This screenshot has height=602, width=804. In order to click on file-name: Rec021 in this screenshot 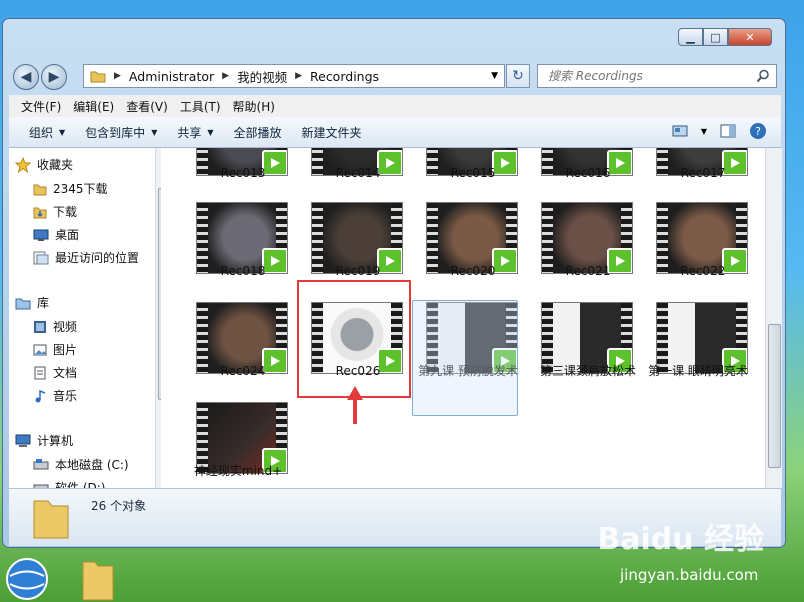, I will do `click(588, 271)`.